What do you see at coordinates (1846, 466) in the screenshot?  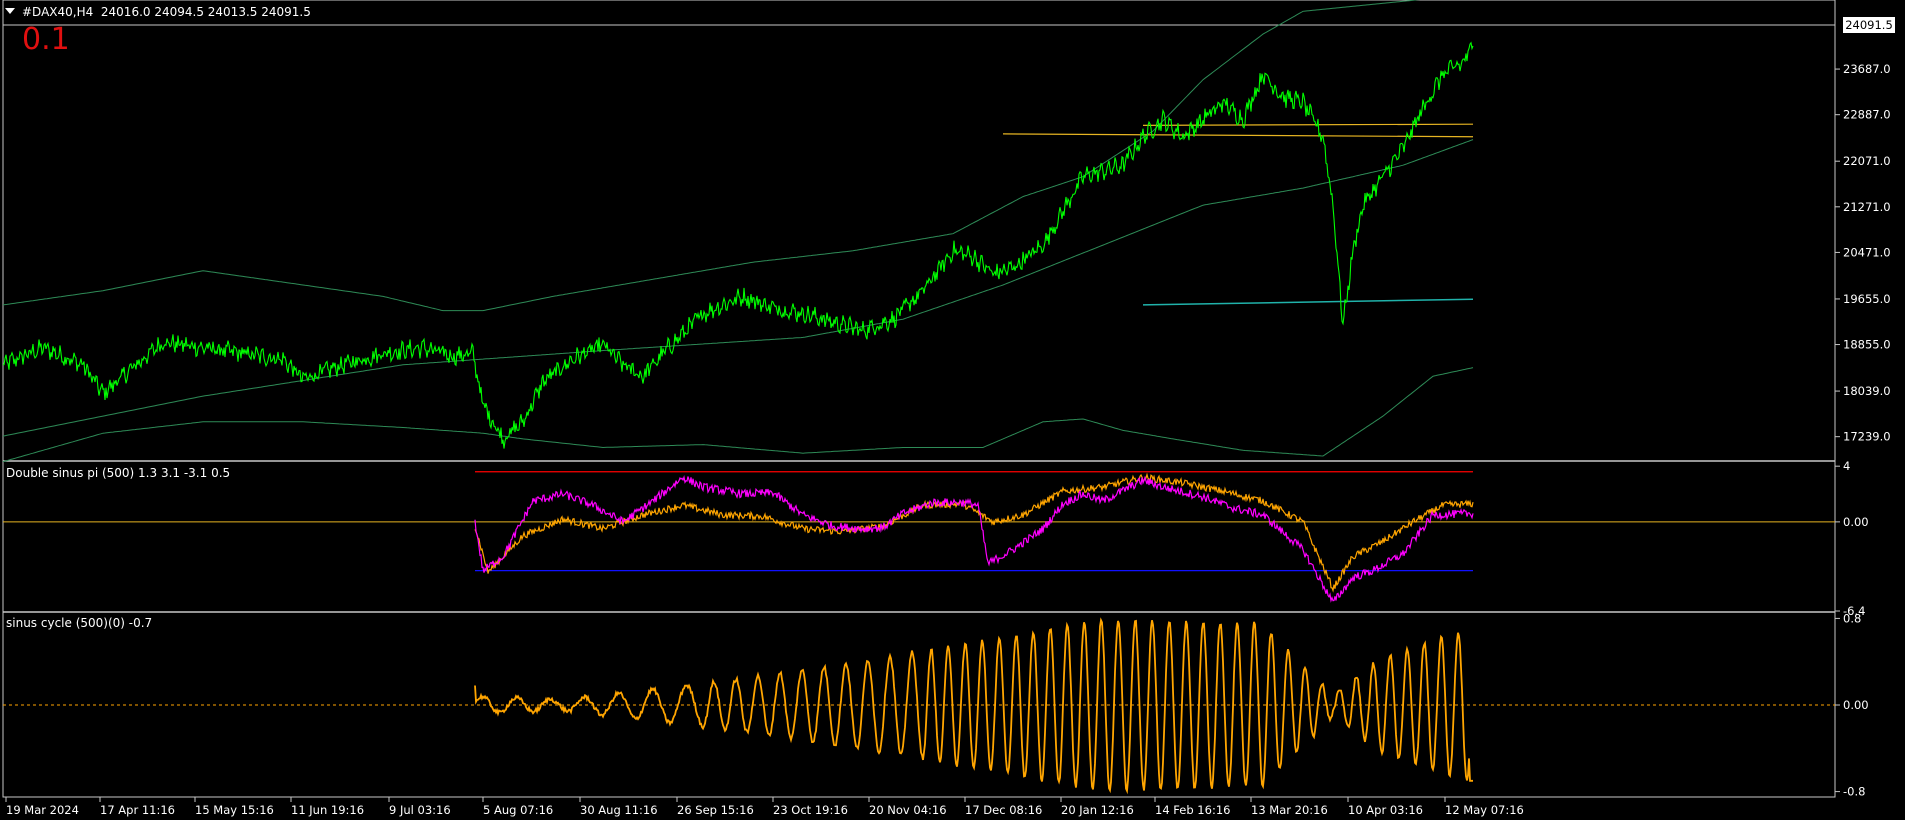 I see `ds-tick-label: 4` at bounding box center [1846, 466].